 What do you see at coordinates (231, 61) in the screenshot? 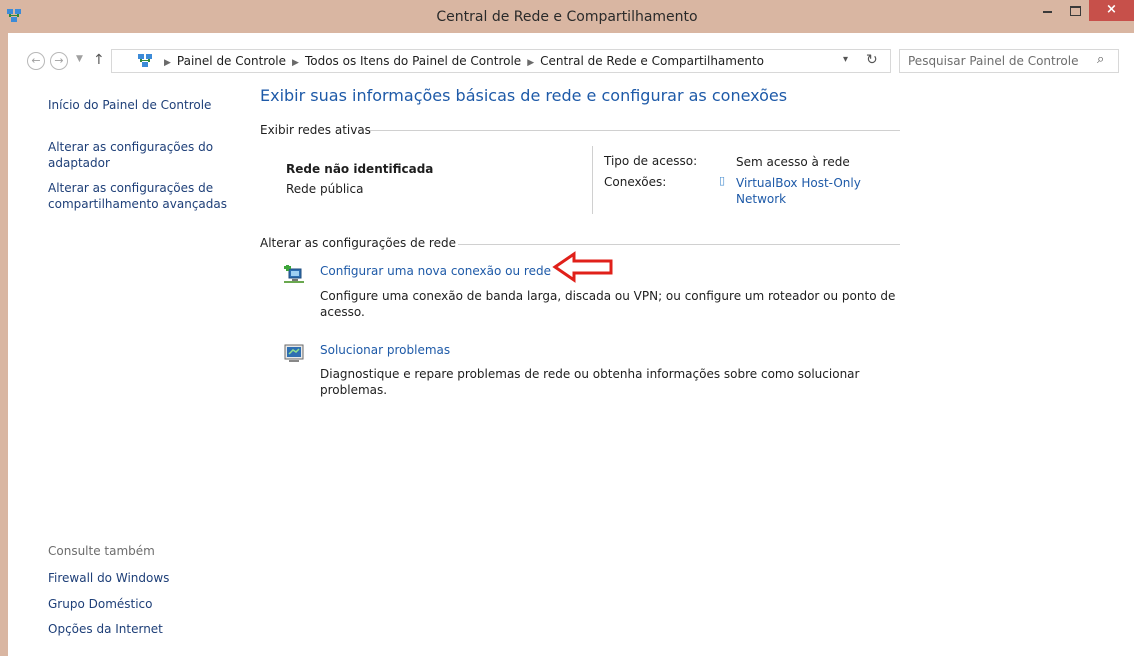
I see `breadcrumb-item-painel-de-controle: Painel de Controle` at bounding box center [231, 61].